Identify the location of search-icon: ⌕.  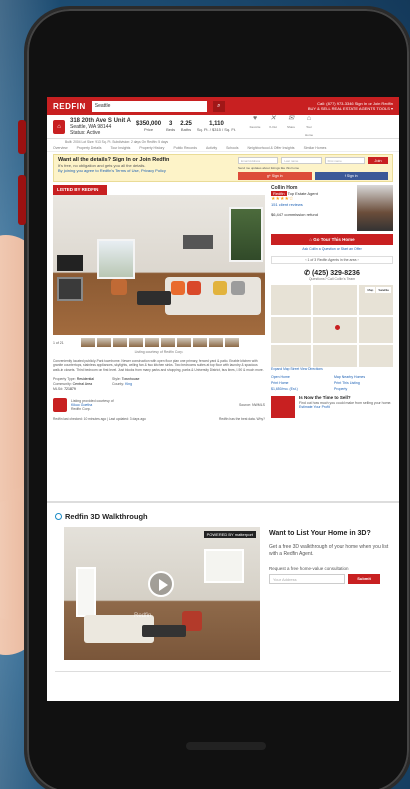
(218, 106).